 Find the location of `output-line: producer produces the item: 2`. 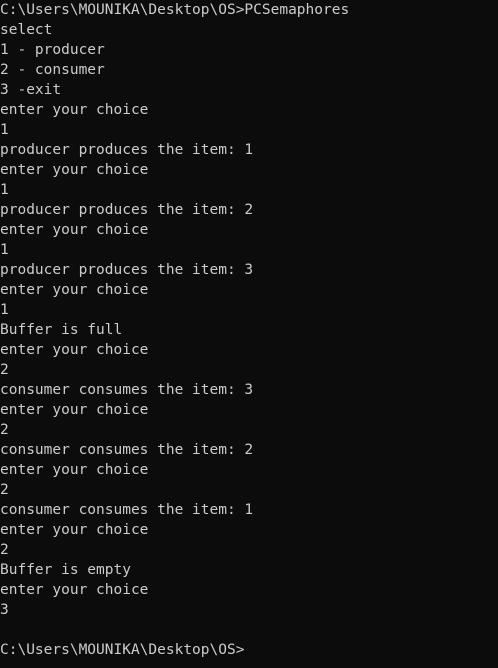

output-line: producer produces the item: 2 is located at coordinates (127, 210).